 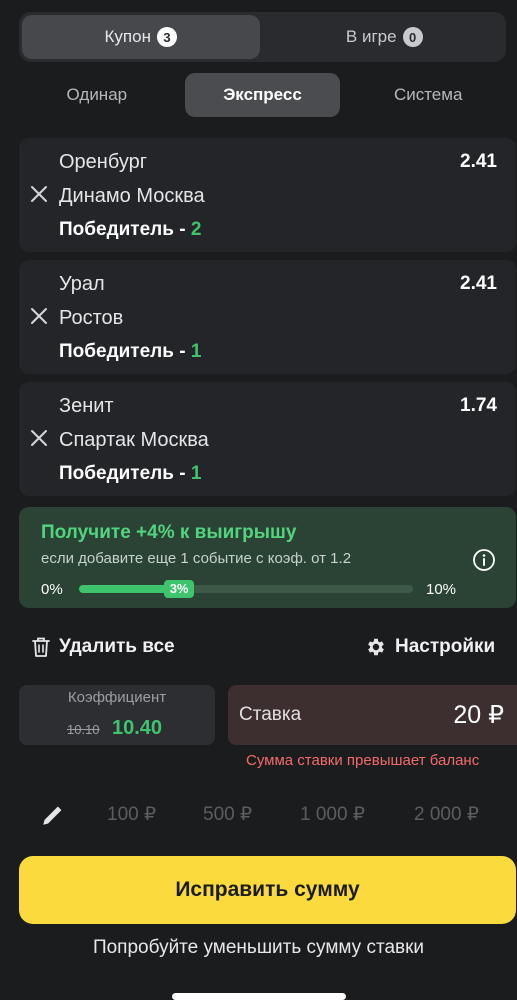 I want to click on total-coefficient: Коэффициент 10.10 10.40, so click(x=117, y=715).